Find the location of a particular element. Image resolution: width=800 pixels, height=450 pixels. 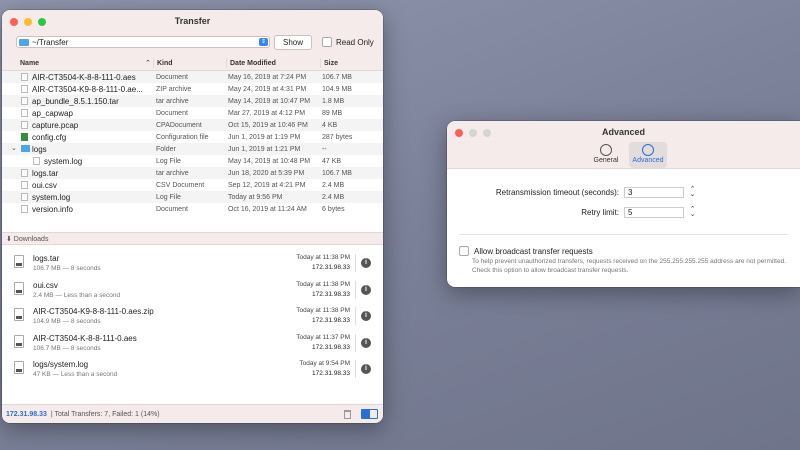

retransmission-input: 3 is located at coordinates (654, 192).